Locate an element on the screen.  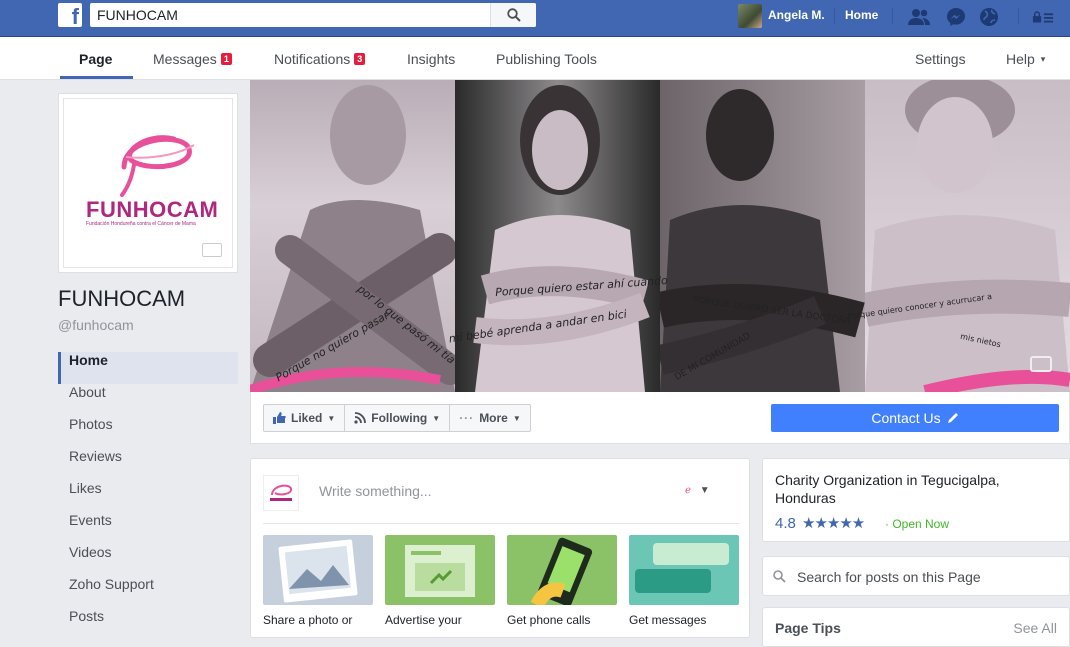
page-tips-card: Page Tips See All is located at coordinates (916, 627).